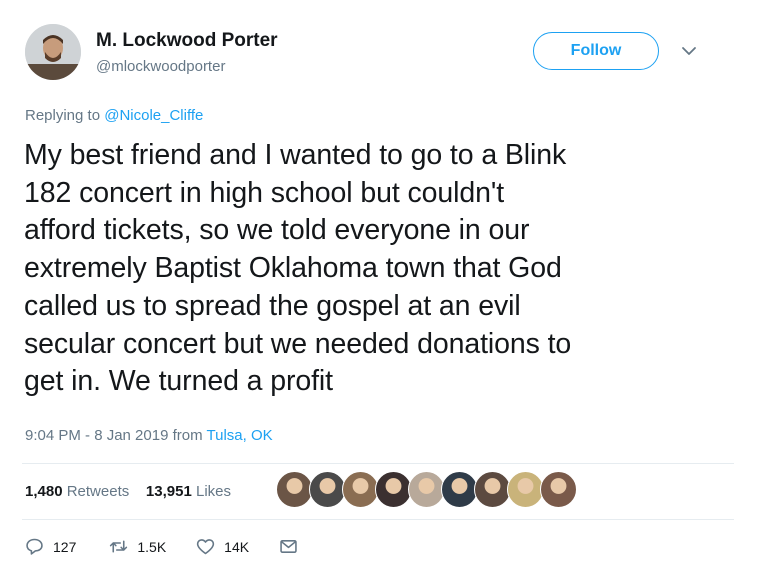 This screenshot has width=758, height=565. I want to click on follow-button: Follow, so click(596, 51).